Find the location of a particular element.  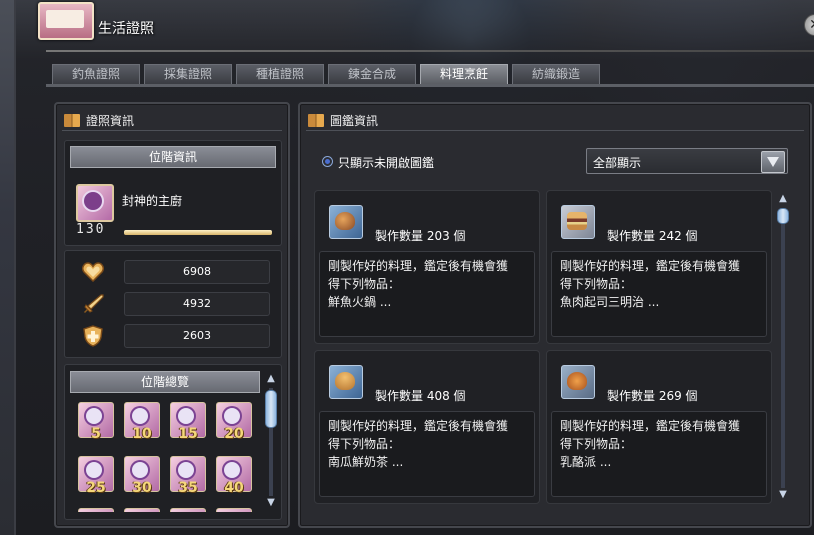

rank-badge-level: 15 is located at coordinates (188, 434).